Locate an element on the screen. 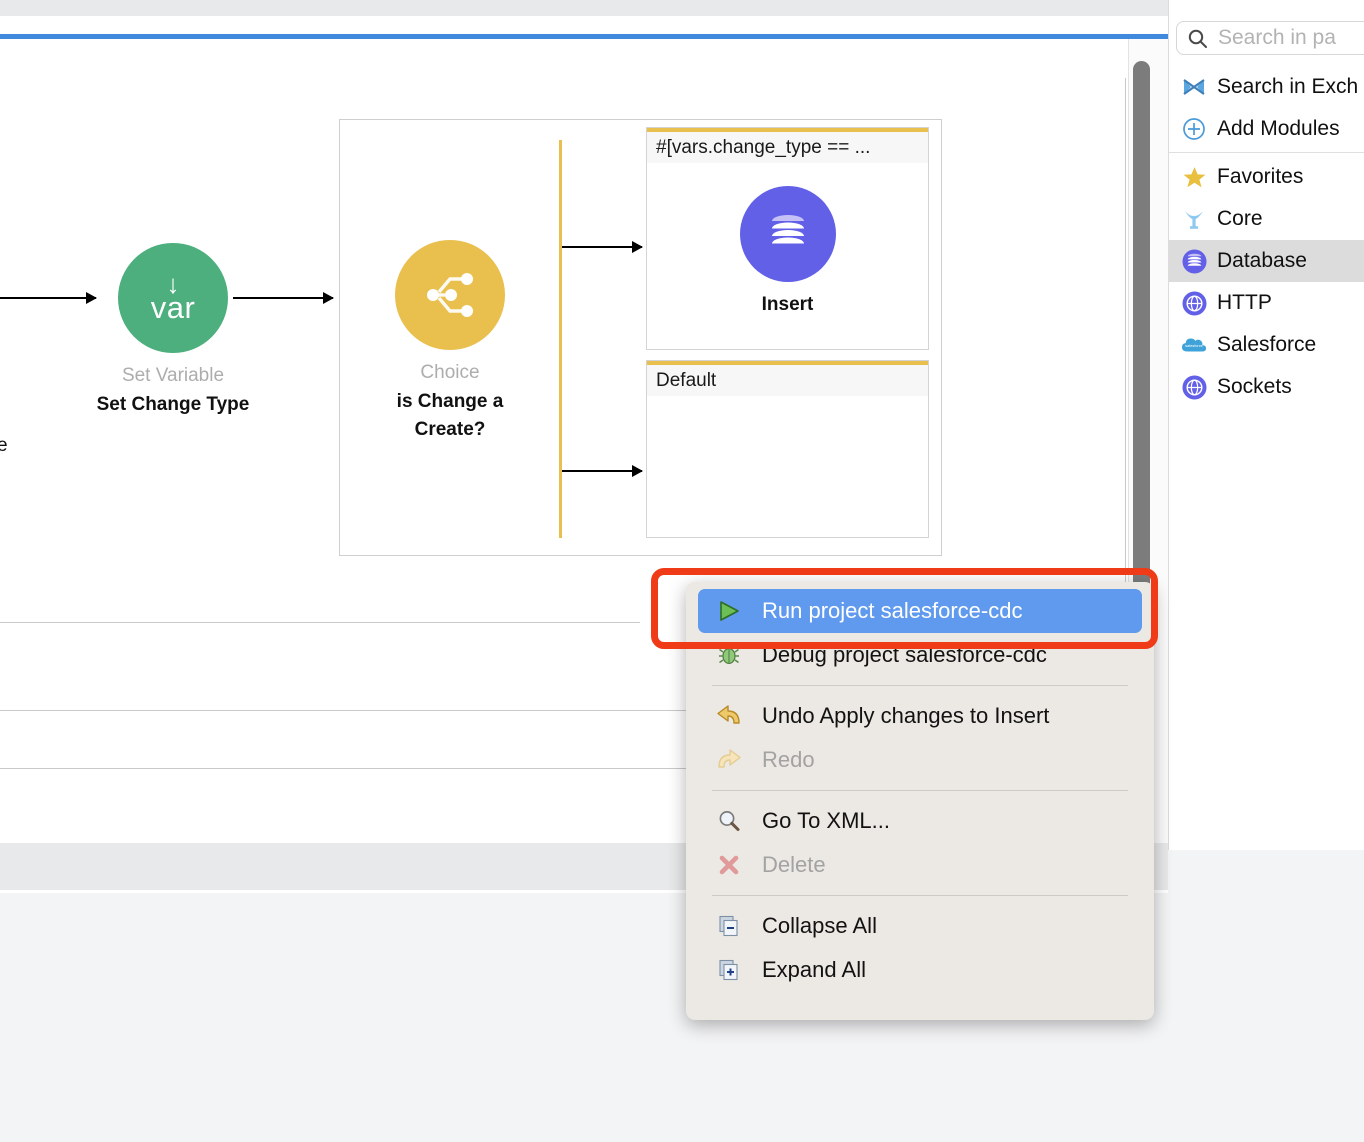 This screenshot has width=1364, height=1142. flow-node-choice: Choice is Change a Create? is located at coordinates (450, 342).